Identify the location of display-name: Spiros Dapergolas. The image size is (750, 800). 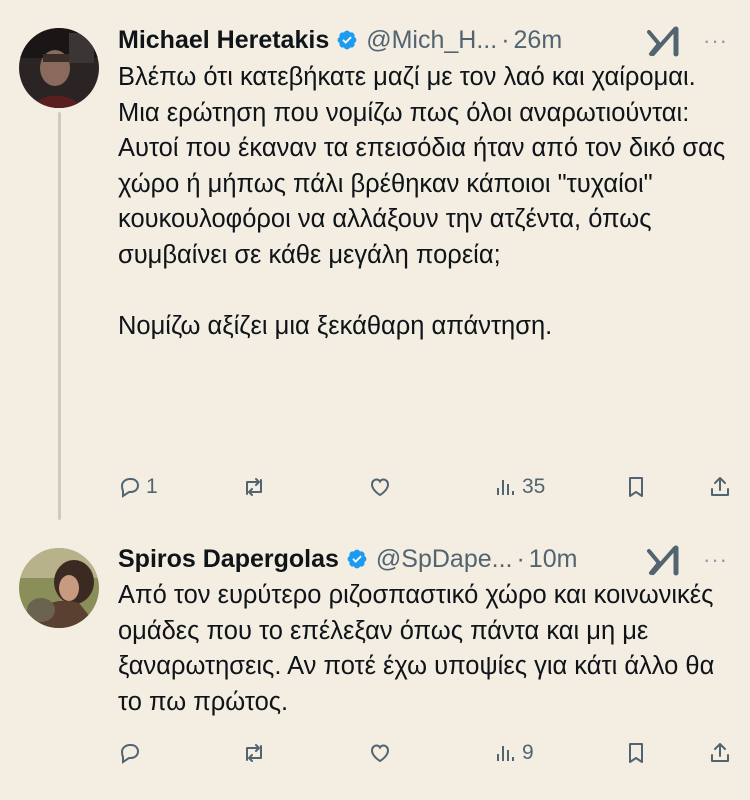
(228, 559).